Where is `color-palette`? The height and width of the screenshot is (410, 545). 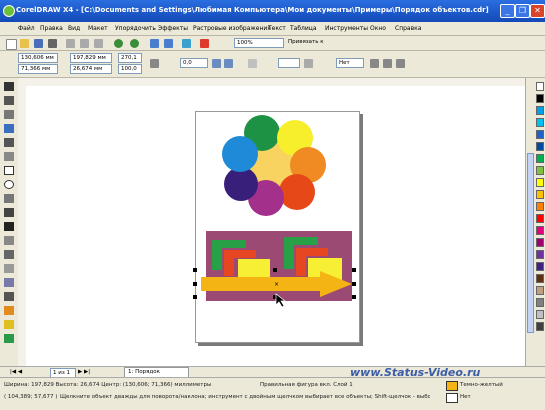 color-palette is located at coordinates (539, 222).